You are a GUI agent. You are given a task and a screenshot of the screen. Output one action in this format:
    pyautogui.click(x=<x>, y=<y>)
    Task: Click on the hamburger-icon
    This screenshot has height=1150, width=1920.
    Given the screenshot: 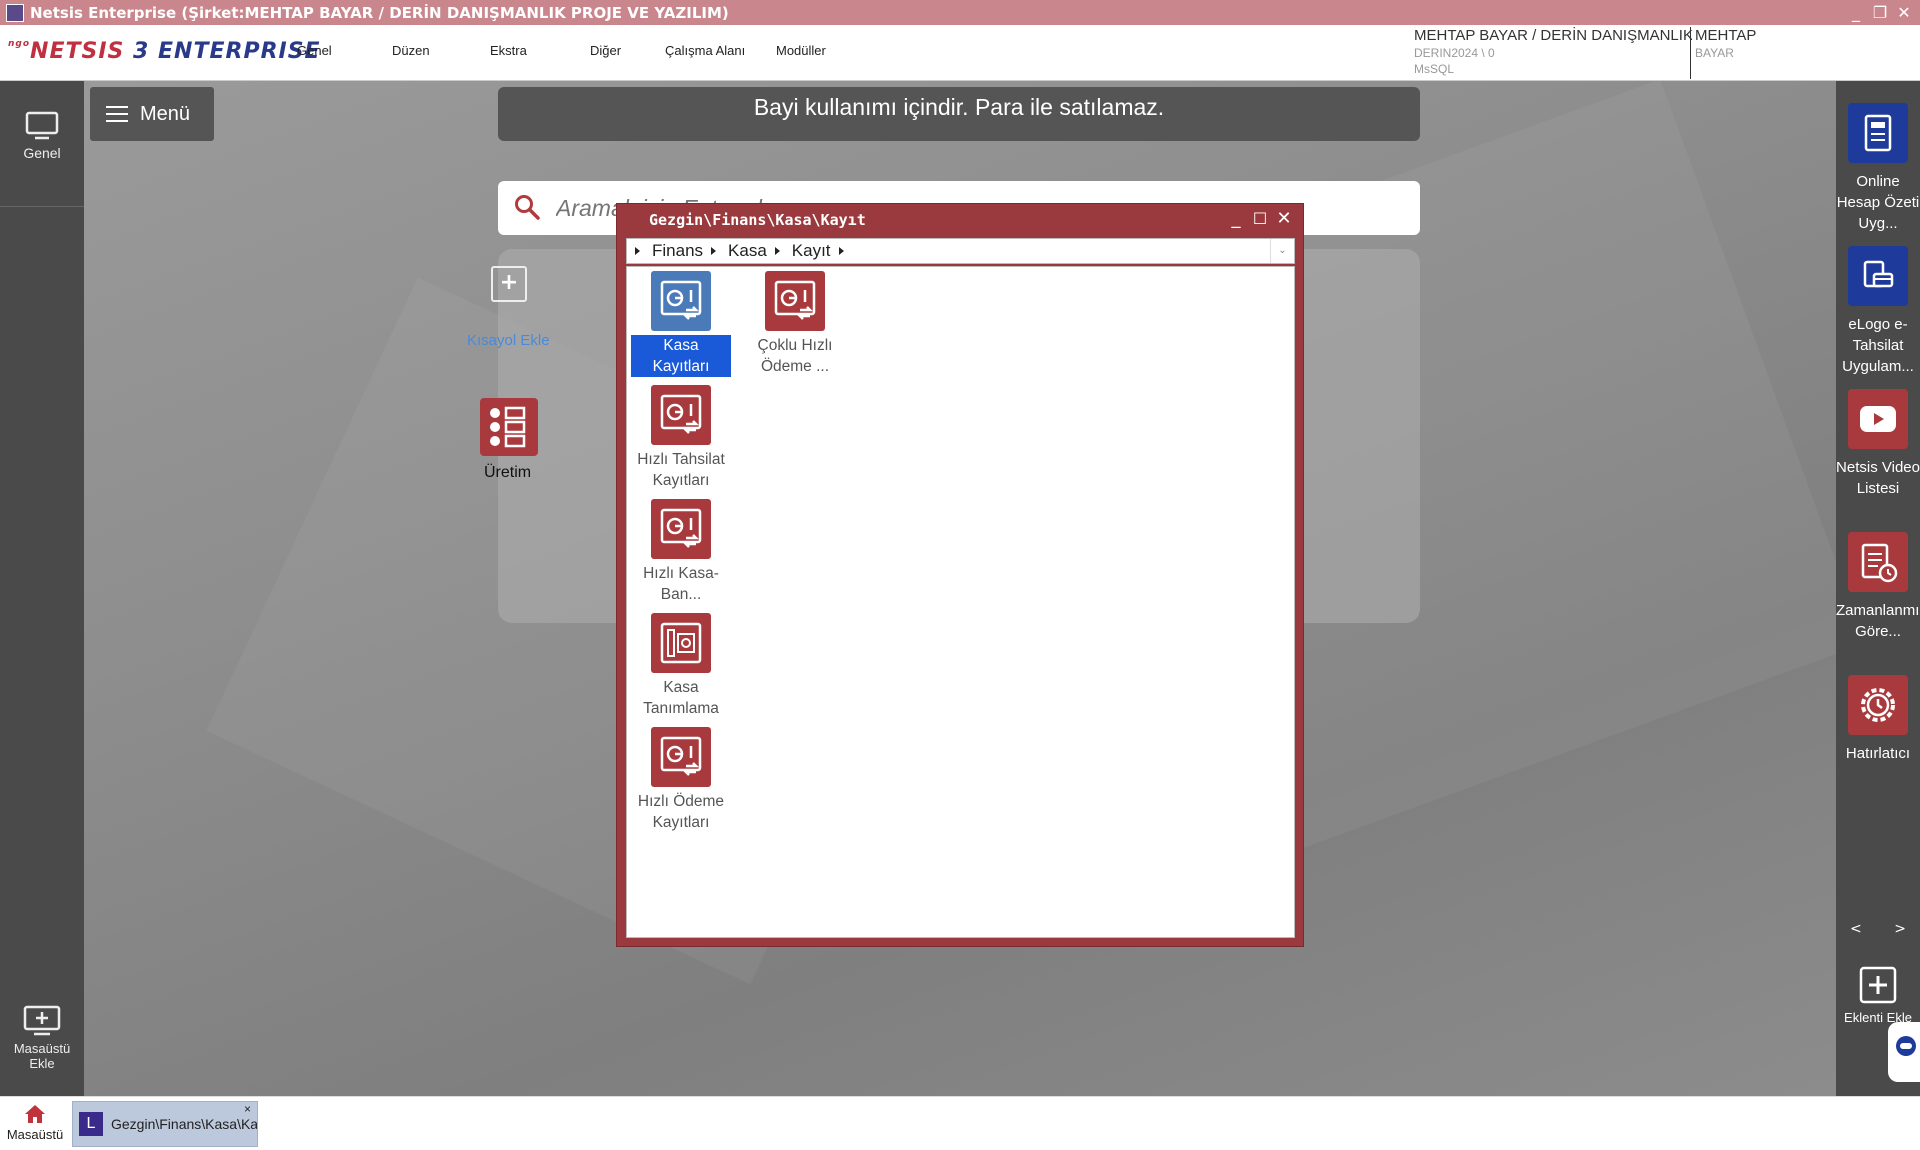 What is the action you would take?
    pyautogui.click(x=117, y=114)
    